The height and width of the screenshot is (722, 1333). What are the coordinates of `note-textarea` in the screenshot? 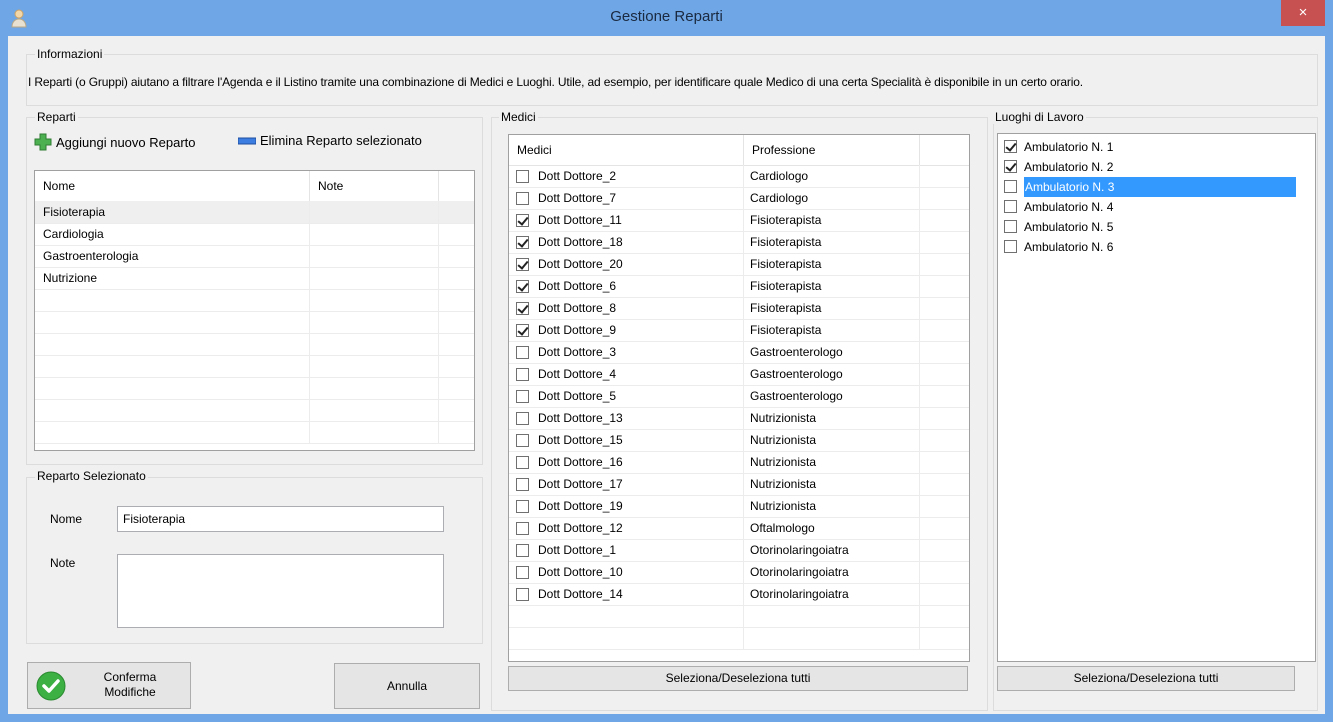 It's located at (280, 591).